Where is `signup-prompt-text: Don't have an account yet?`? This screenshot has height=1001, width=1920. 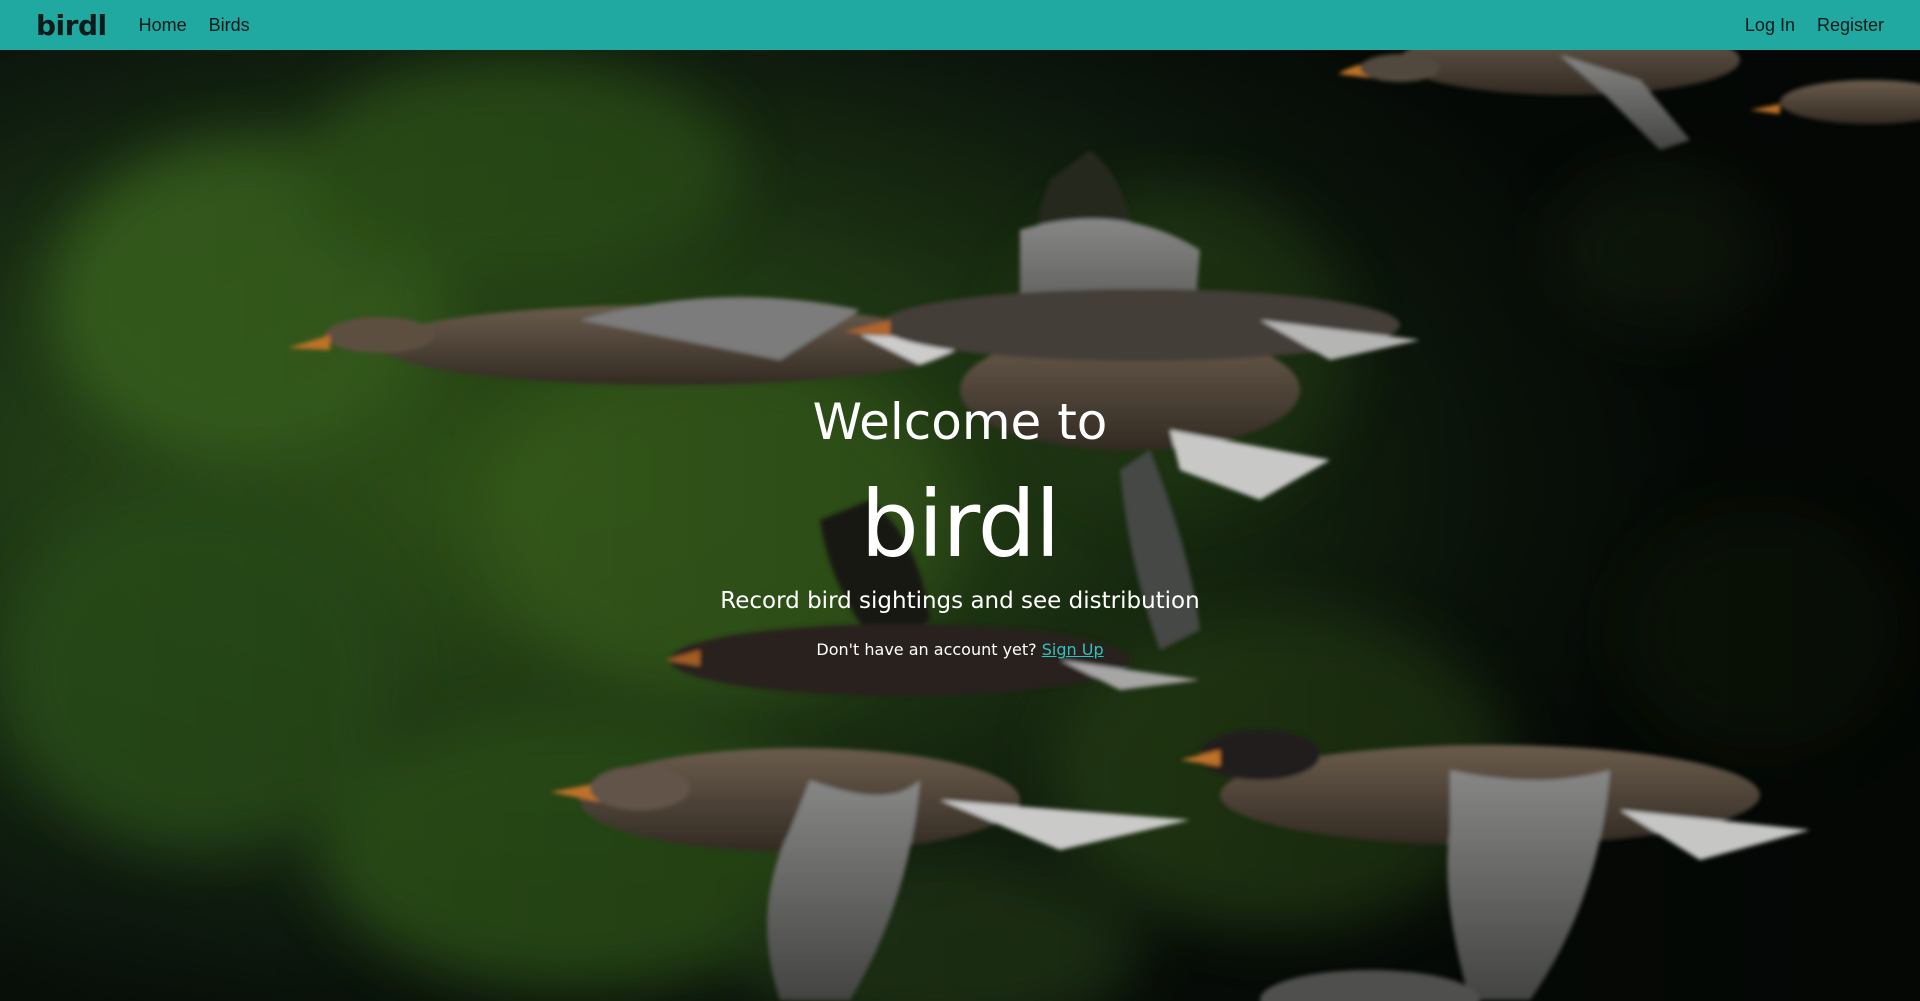
signup-prompt-text: Don't have an account yet? is located at coordinates (926, 649).